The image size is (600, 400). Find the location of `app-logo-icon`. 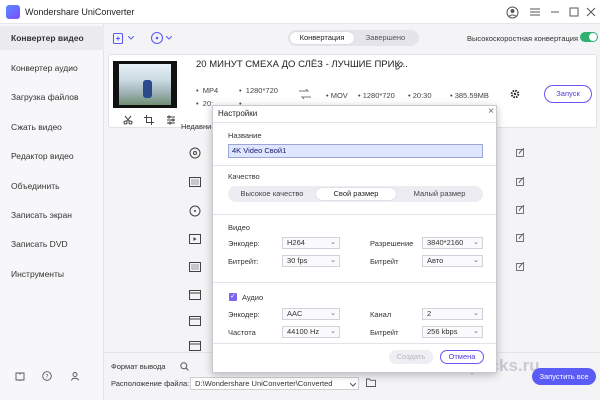

app-logo-icon is located at coordinates (13, 12).